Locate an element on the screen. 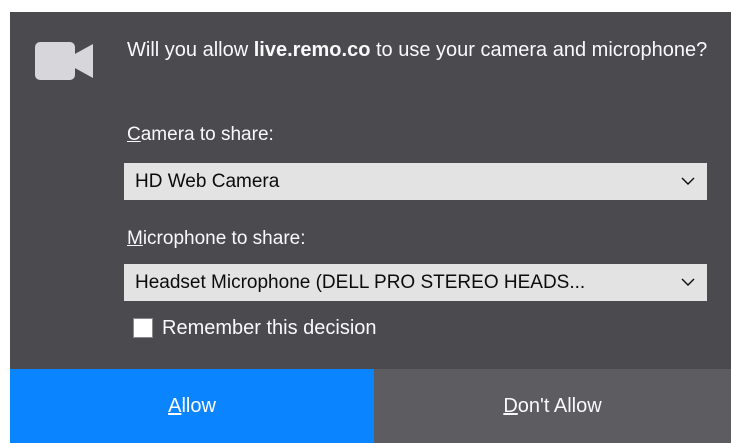 The width and height of the screenshot is (731, 443). camera-select: HD Web Camera is located at coordinates (415, 181).